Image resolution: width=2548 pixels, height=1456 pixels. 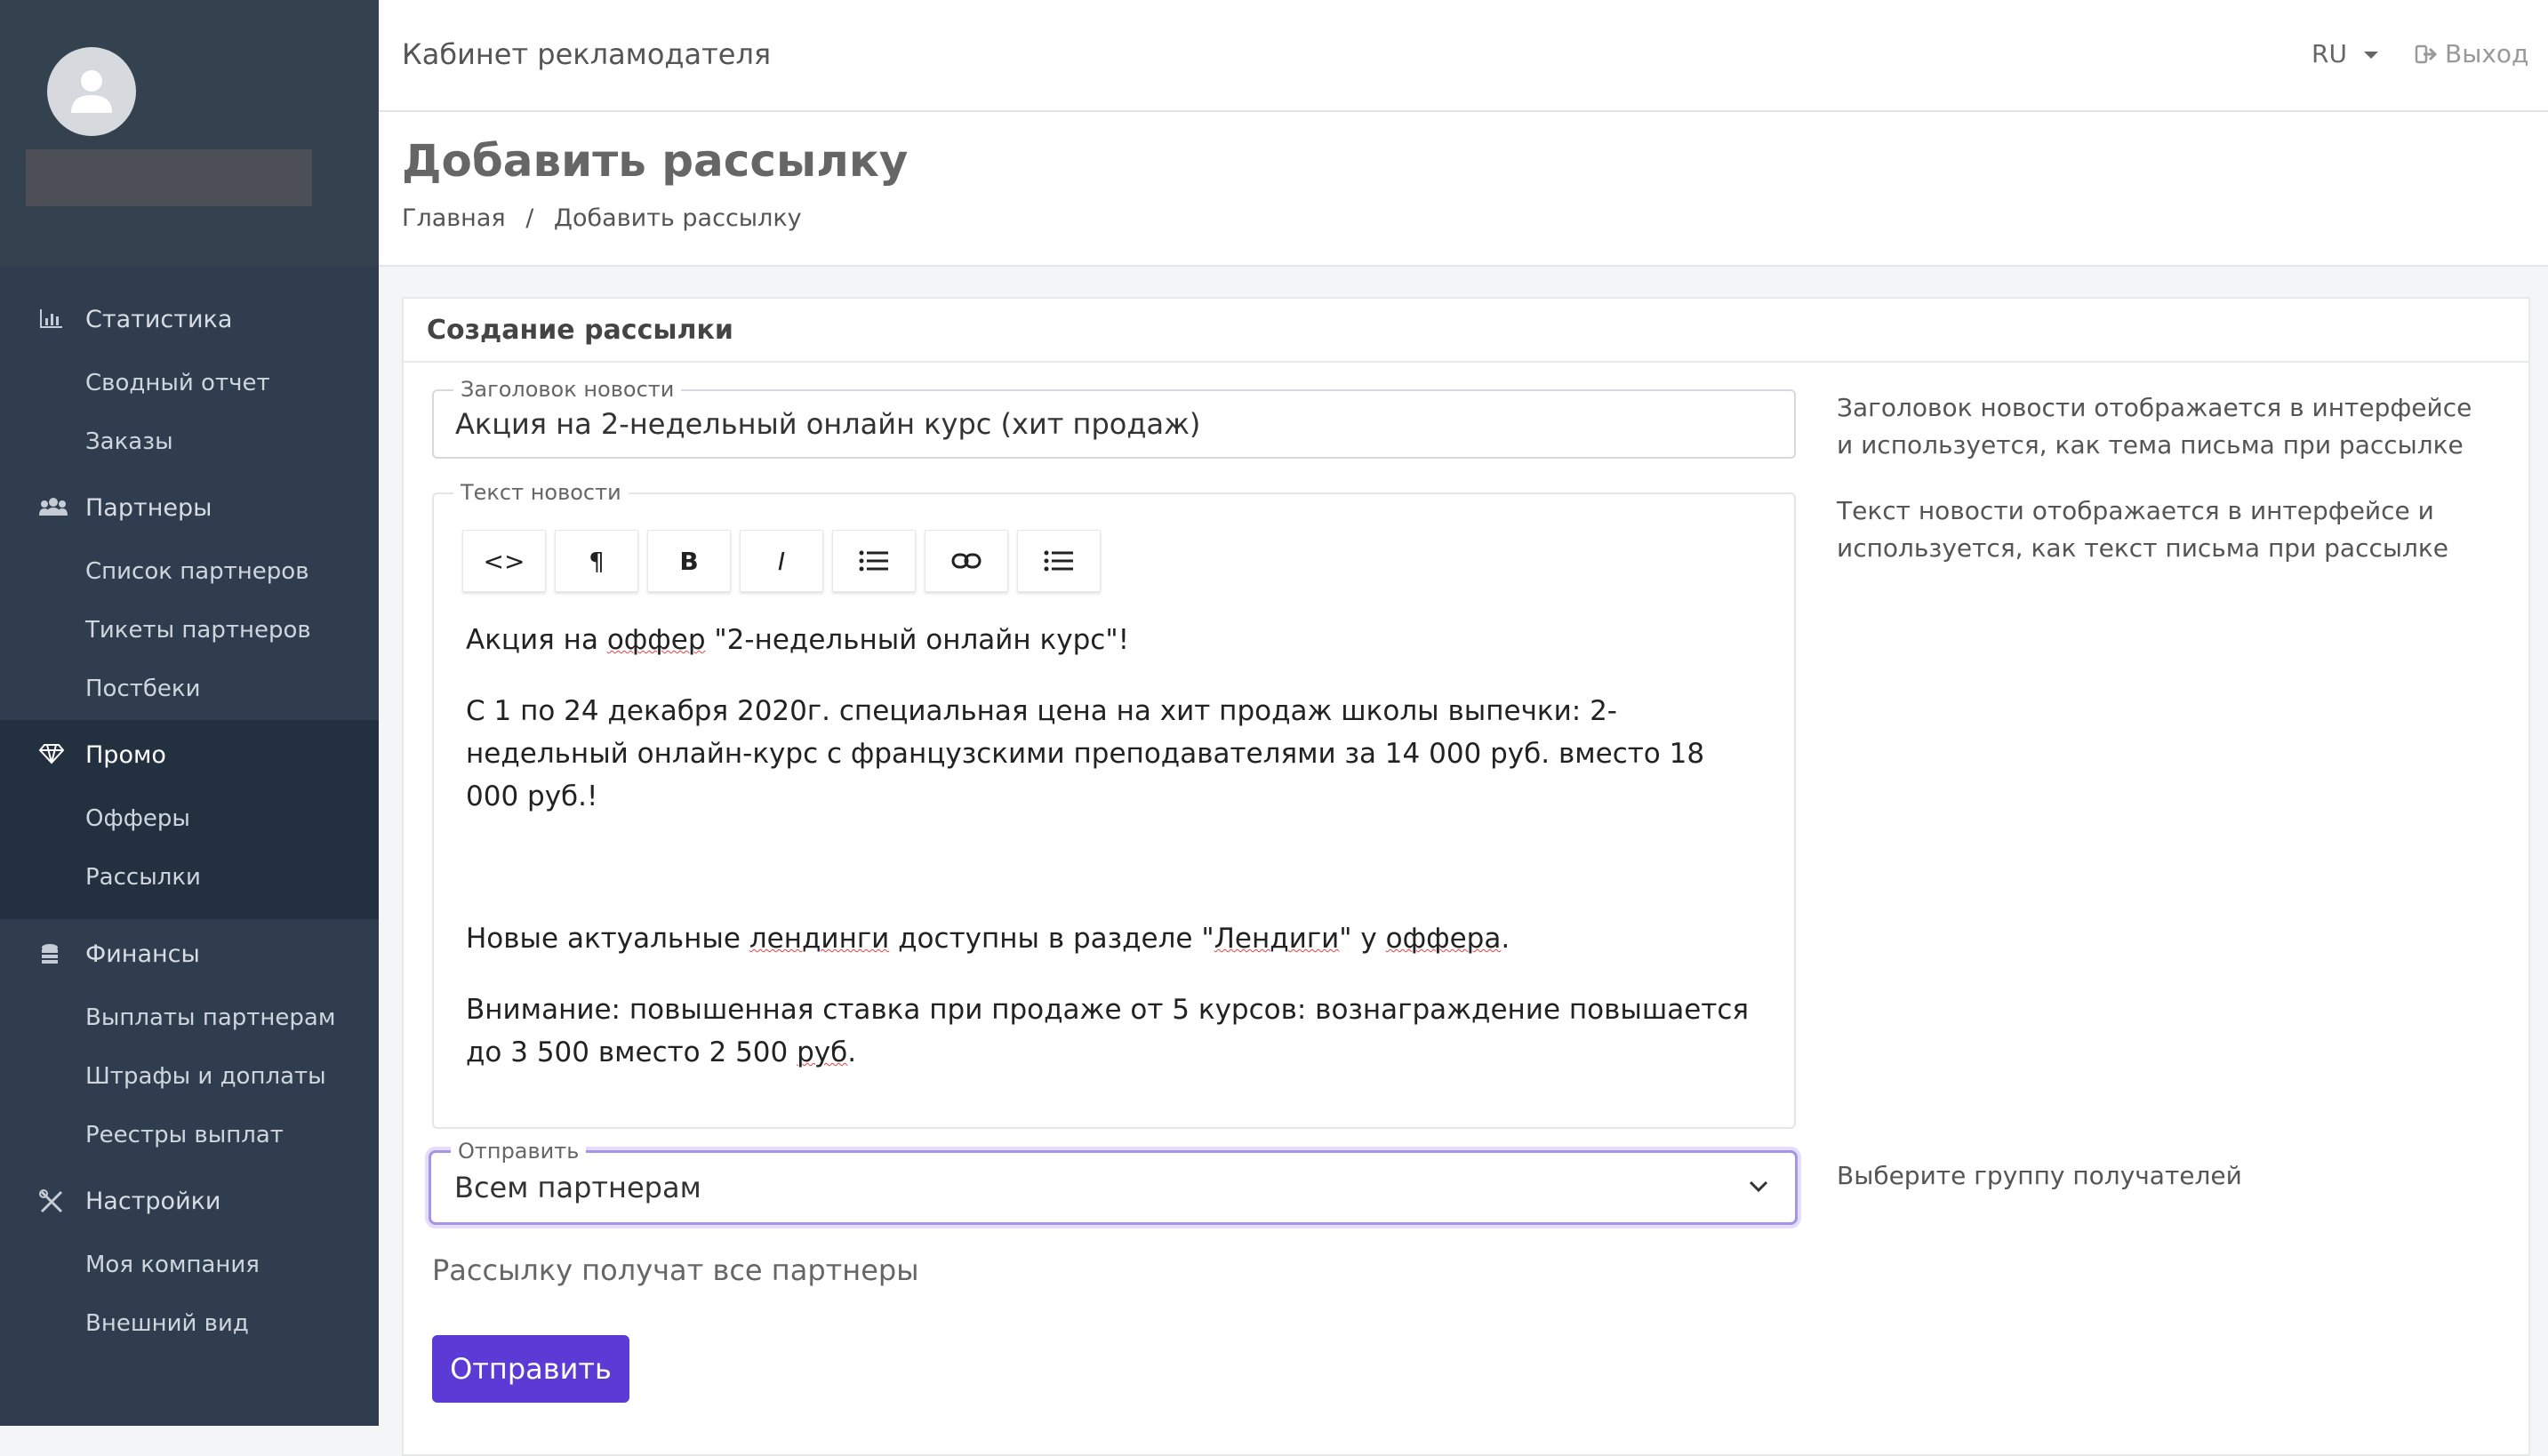 What do you see at coordinates (210, 1017) in the screenshot?
I see `sidebar-item-label: Выплаты партнерам` at bounding box center [210, 1017].